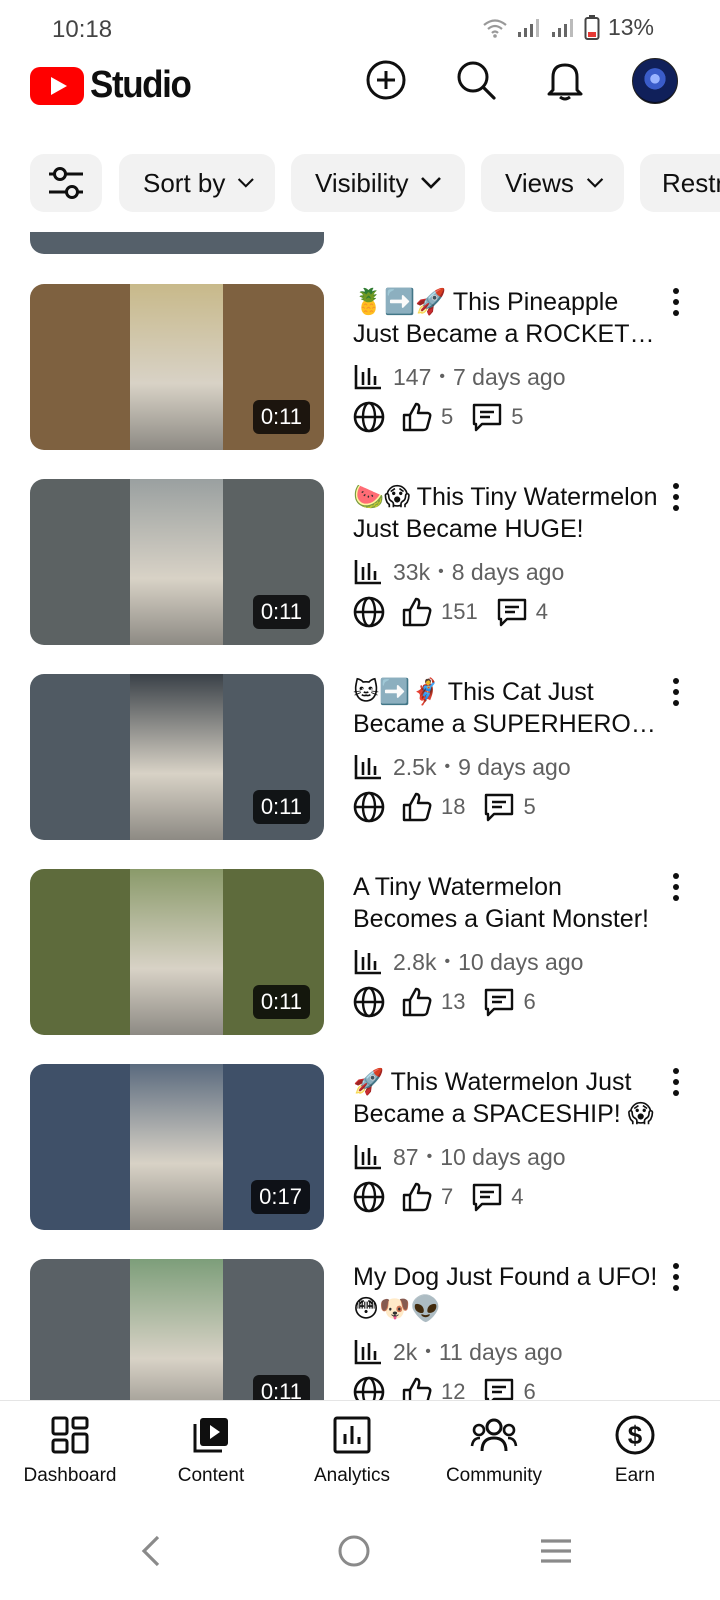 This screenshot has height=1600, width=720. I want to click on like-count: 5, so click(447, 416).